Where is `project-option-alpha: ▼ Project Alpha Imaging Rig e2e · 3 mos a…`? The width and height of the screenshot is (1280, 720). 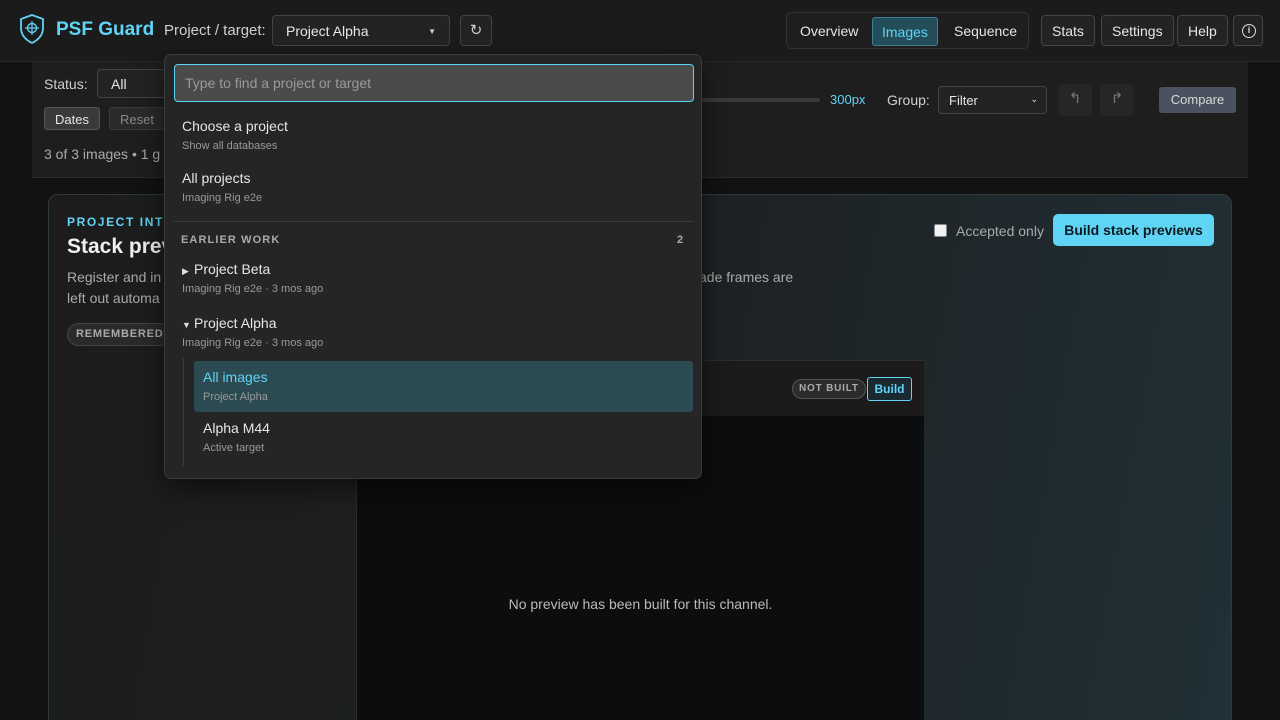 project-option-alpha: ▼ Project Alpha Imaging Rig e2e · 3 mos a… is located at coordinates (252, 332).